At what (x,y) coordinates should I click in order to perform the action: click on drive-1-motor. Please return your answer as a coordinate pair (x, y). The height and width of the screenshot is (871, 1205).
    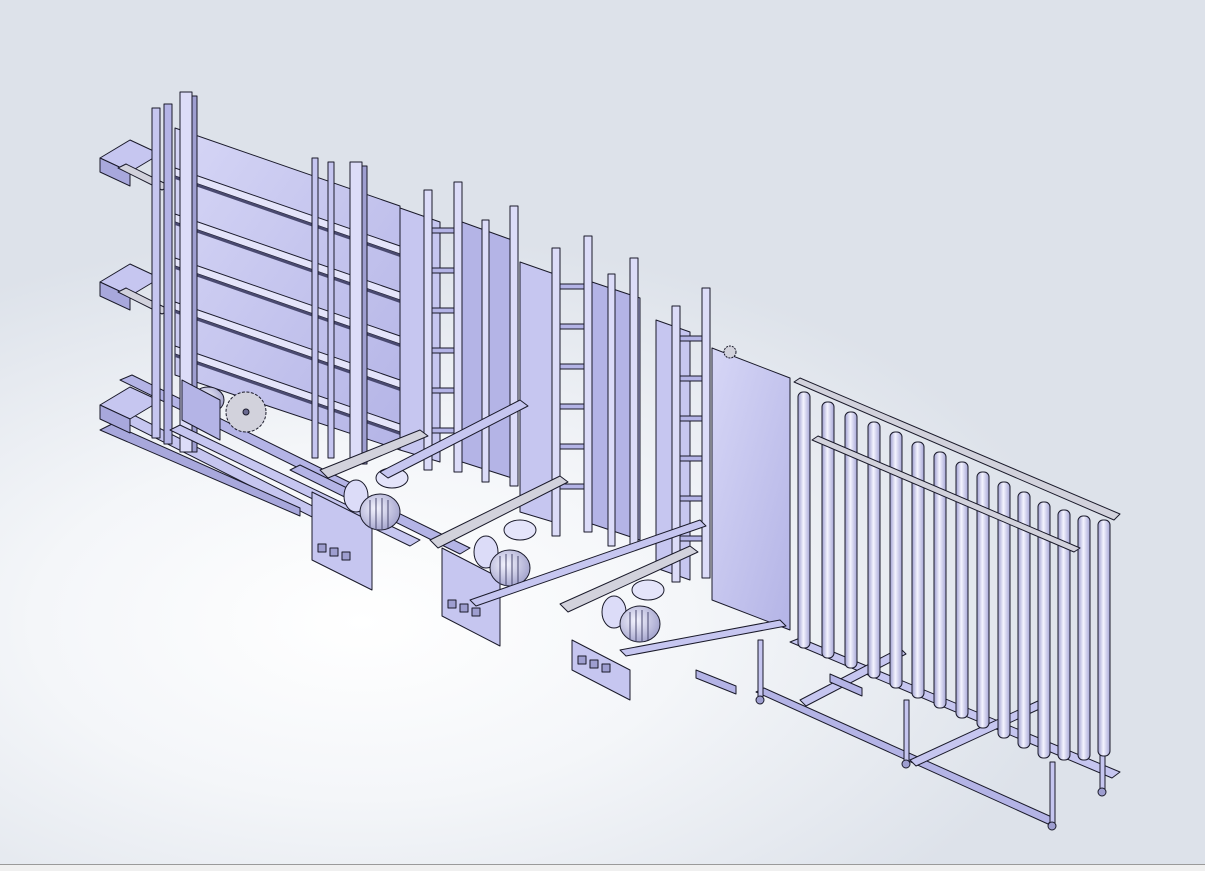
    Looking at the image, I should click on (380, 512).